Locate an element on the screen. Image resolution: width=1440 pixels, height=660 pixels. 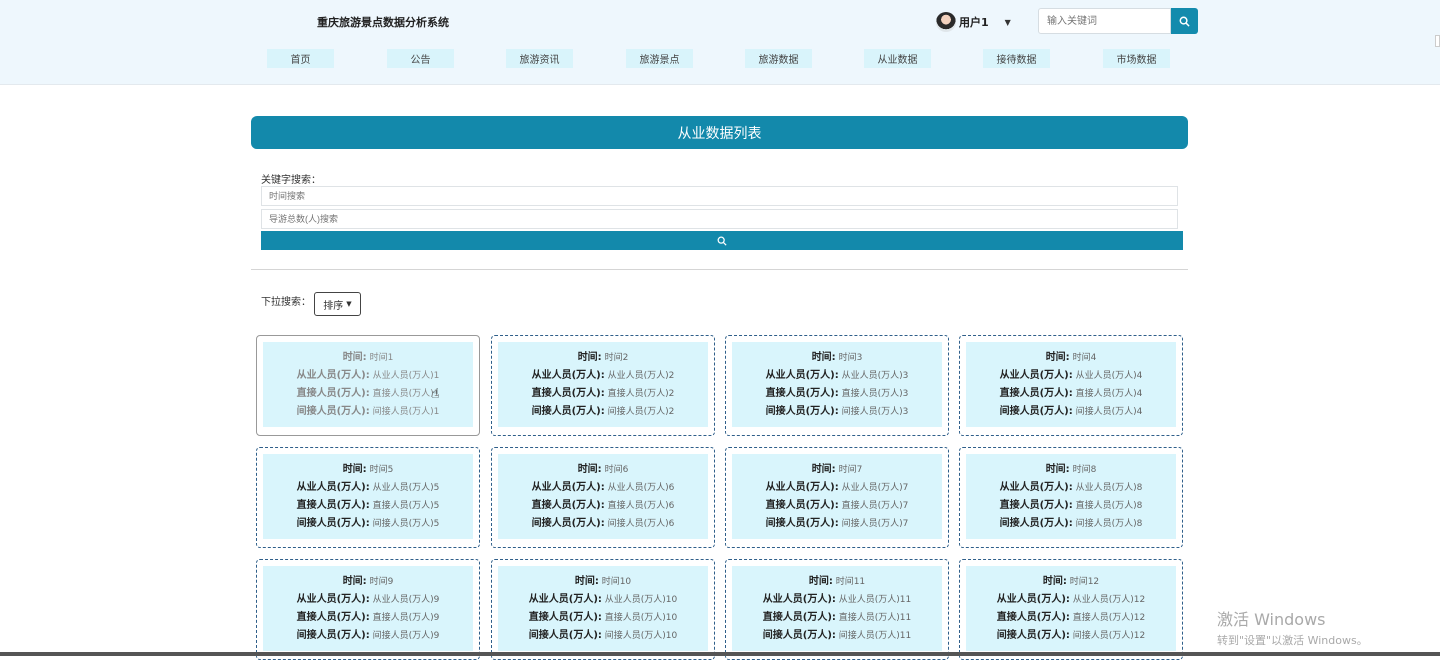
card-time: 时间: 时间1 is located at coordinates (368, 358).